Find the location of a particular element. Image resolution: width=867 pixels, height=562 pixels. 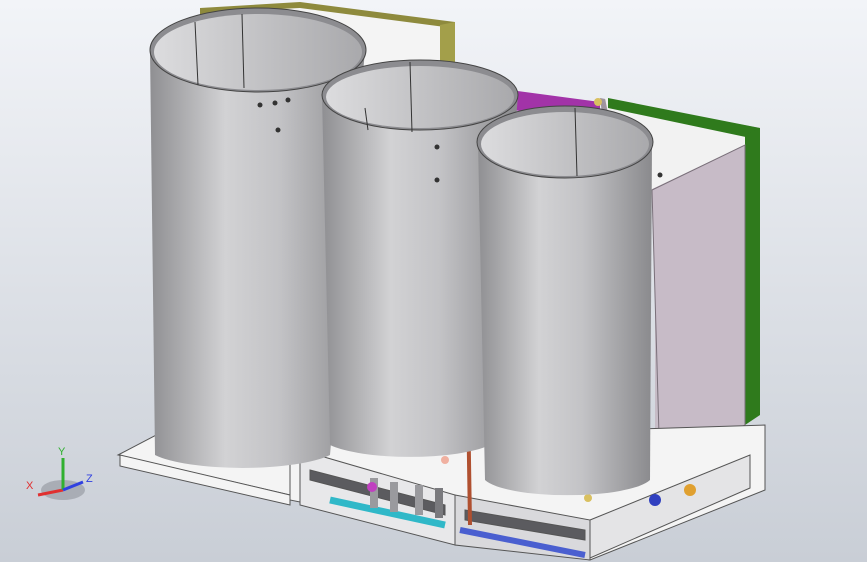

triad-x-label: X is located at coordinates (30, 486).